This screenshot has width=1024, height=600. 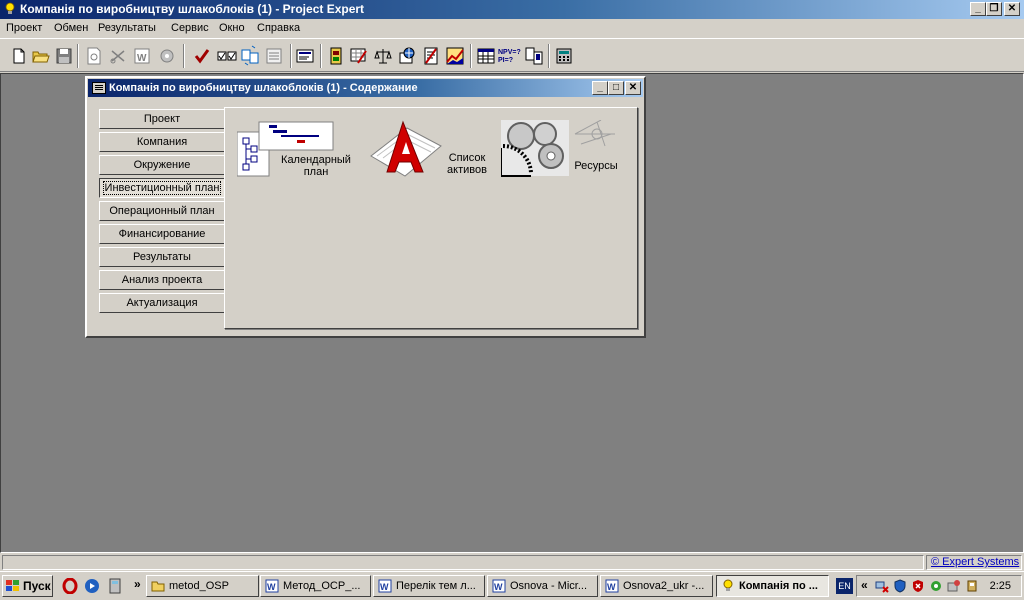 I want to click on settings-icon, so click(x=167, y=56).